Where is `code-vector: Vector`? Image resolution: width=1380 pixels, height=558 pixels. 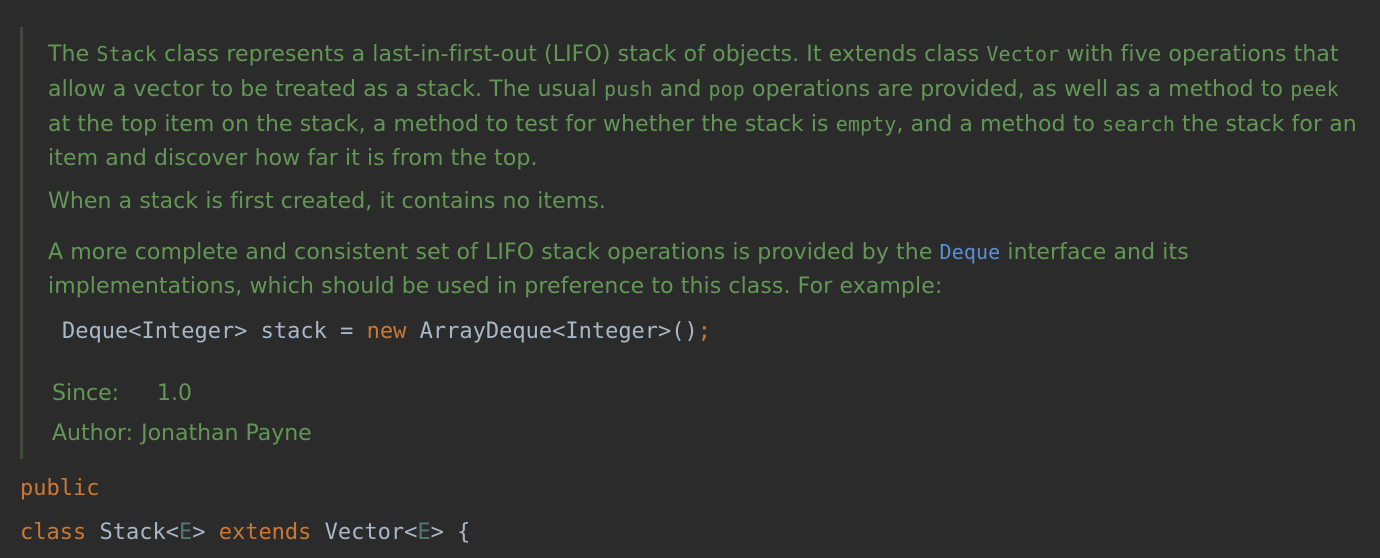 code-vector: Vector is located at coordinates (1023, 54).